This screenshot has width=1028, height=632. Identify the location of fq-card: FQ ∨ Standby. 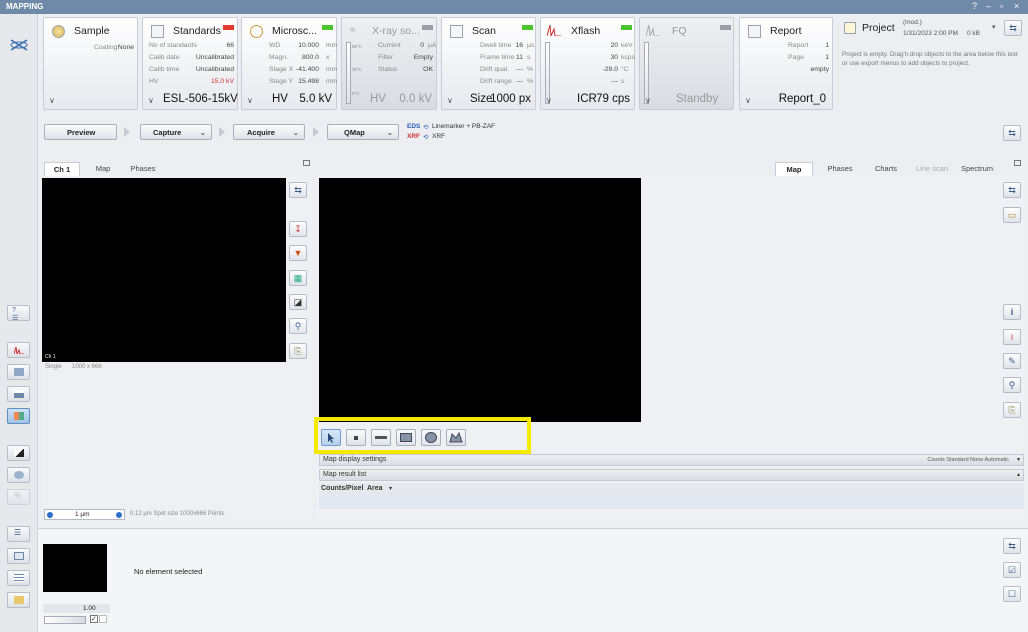
(686, 63).